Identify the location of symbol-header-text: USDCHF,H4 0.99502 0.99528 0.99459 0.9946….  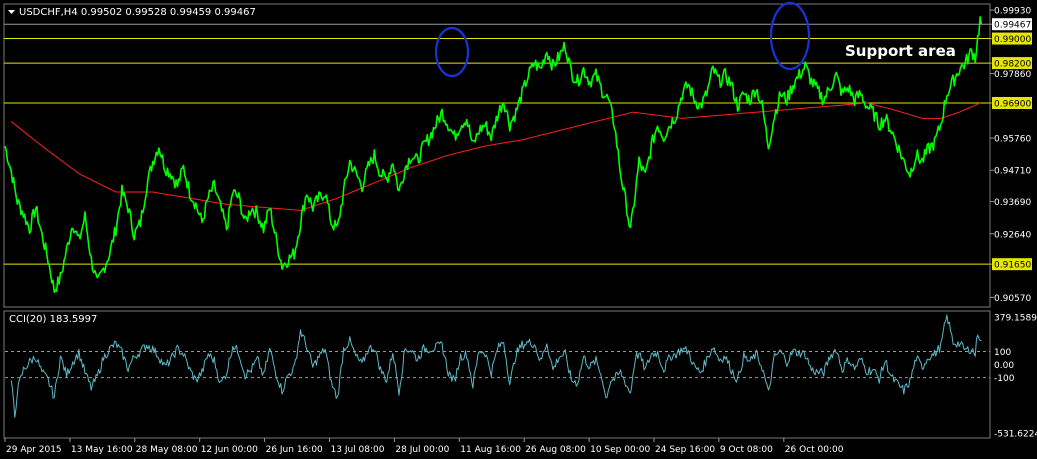
(137, 12).